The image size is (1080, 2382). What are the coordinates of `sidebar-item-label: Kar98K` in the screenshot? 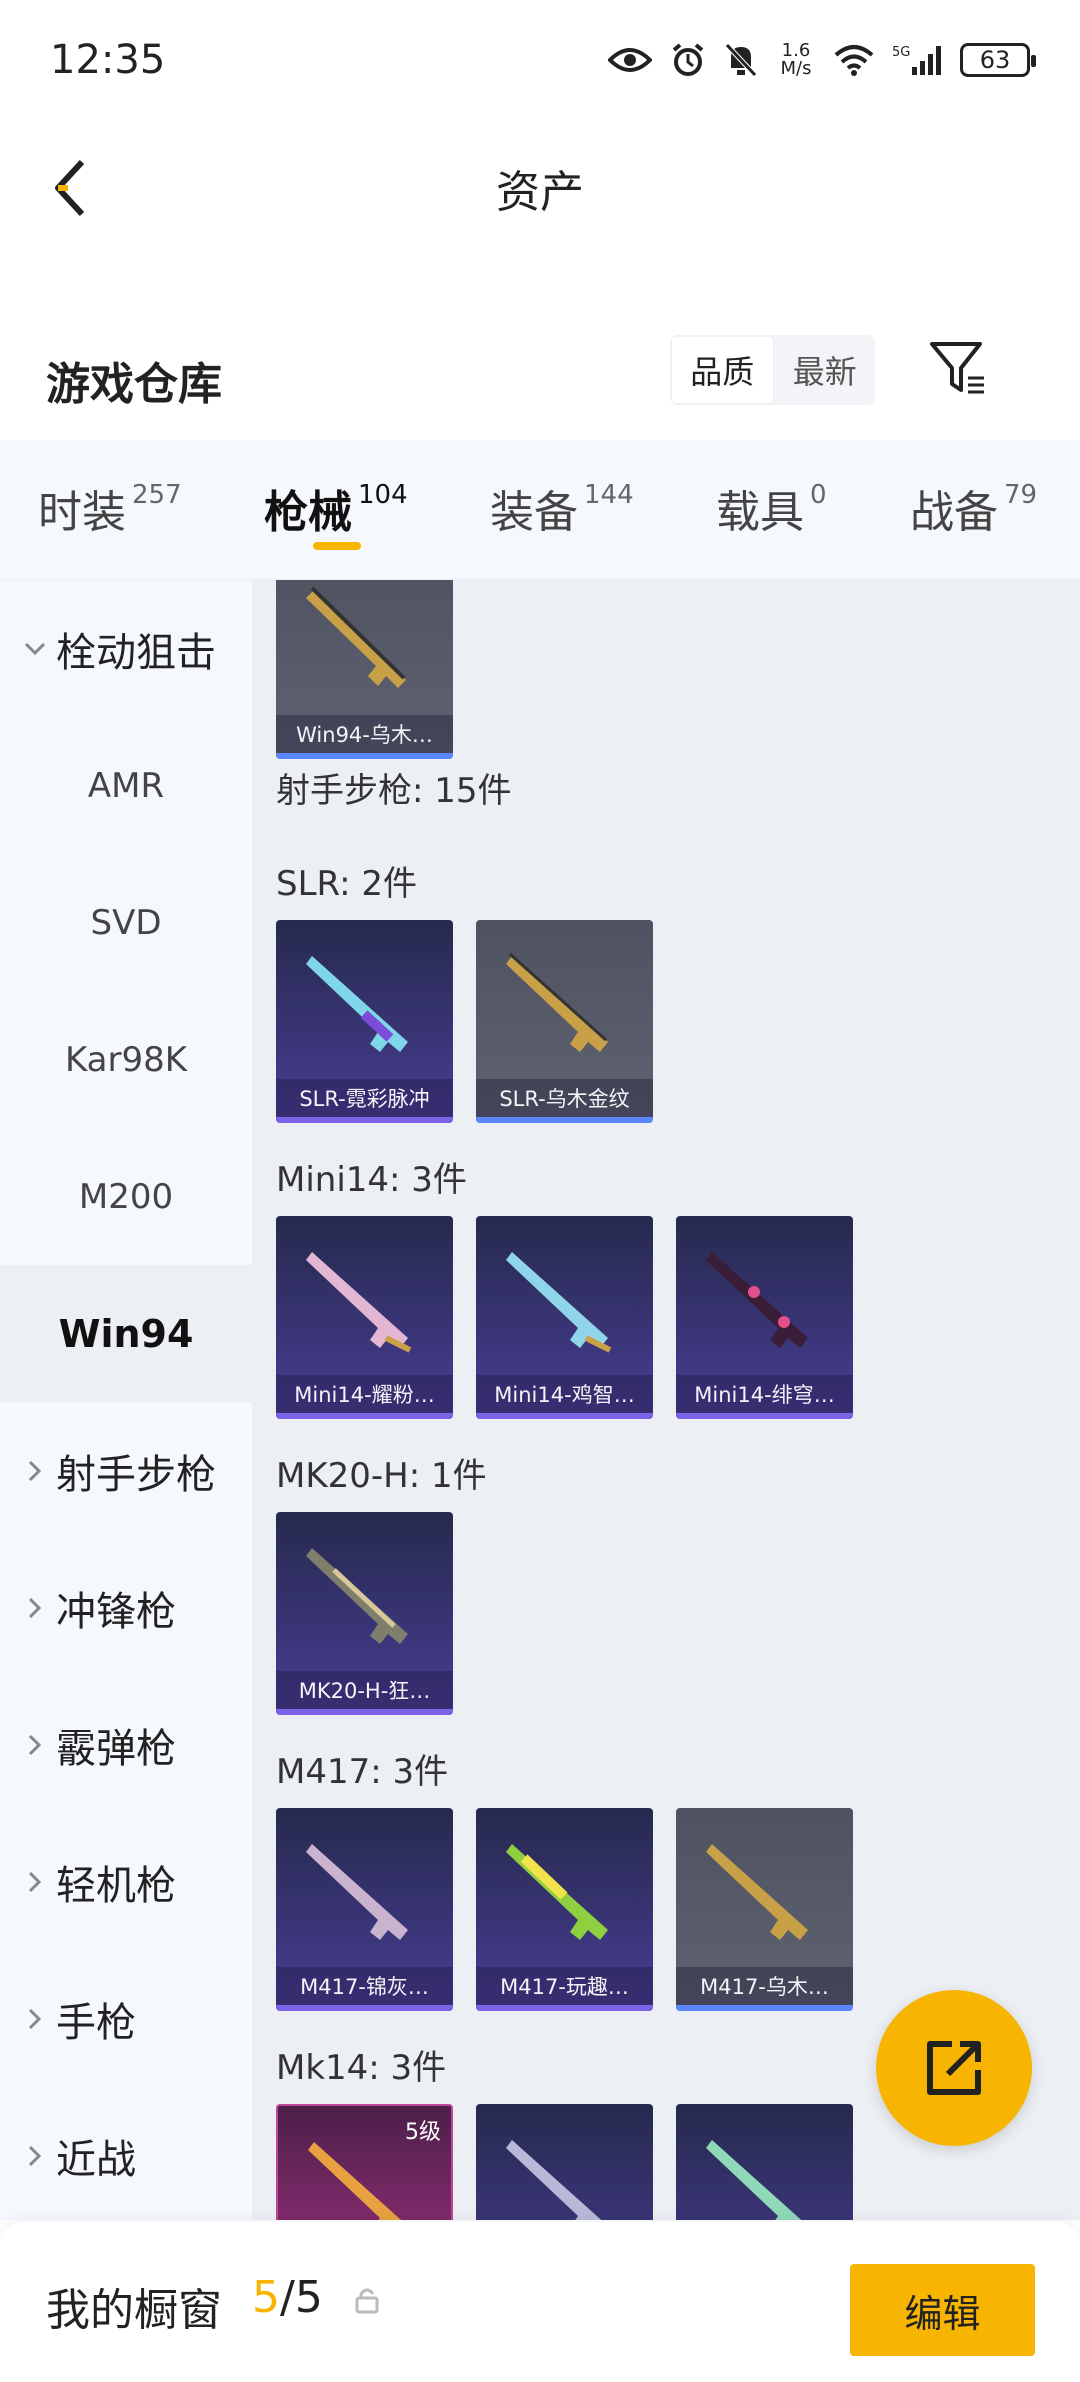 It's located at (126, 1059).